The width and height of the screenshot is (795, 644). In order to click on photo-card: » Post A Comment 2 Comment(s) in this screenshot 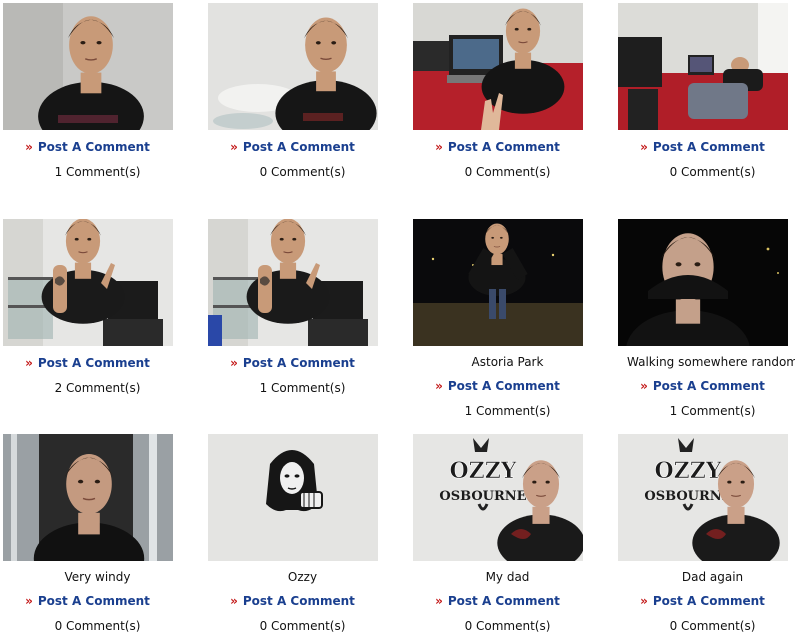, I will do `click(97, 307)`.